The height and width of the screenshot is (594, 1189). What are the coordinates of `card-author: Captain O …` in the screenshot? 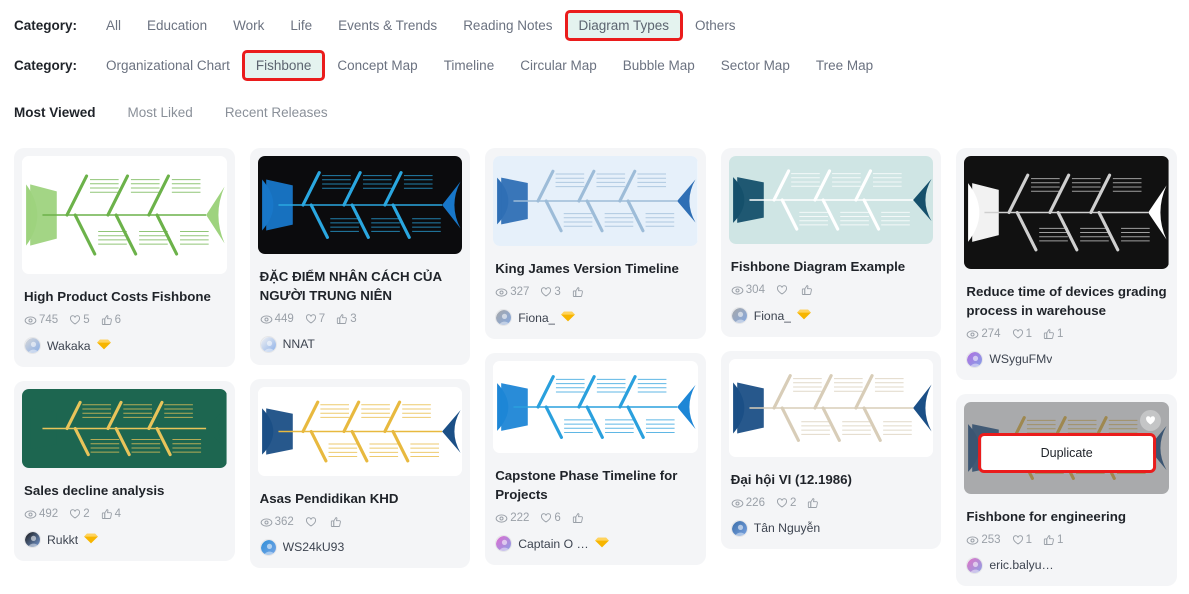 It's located at (595, 544).